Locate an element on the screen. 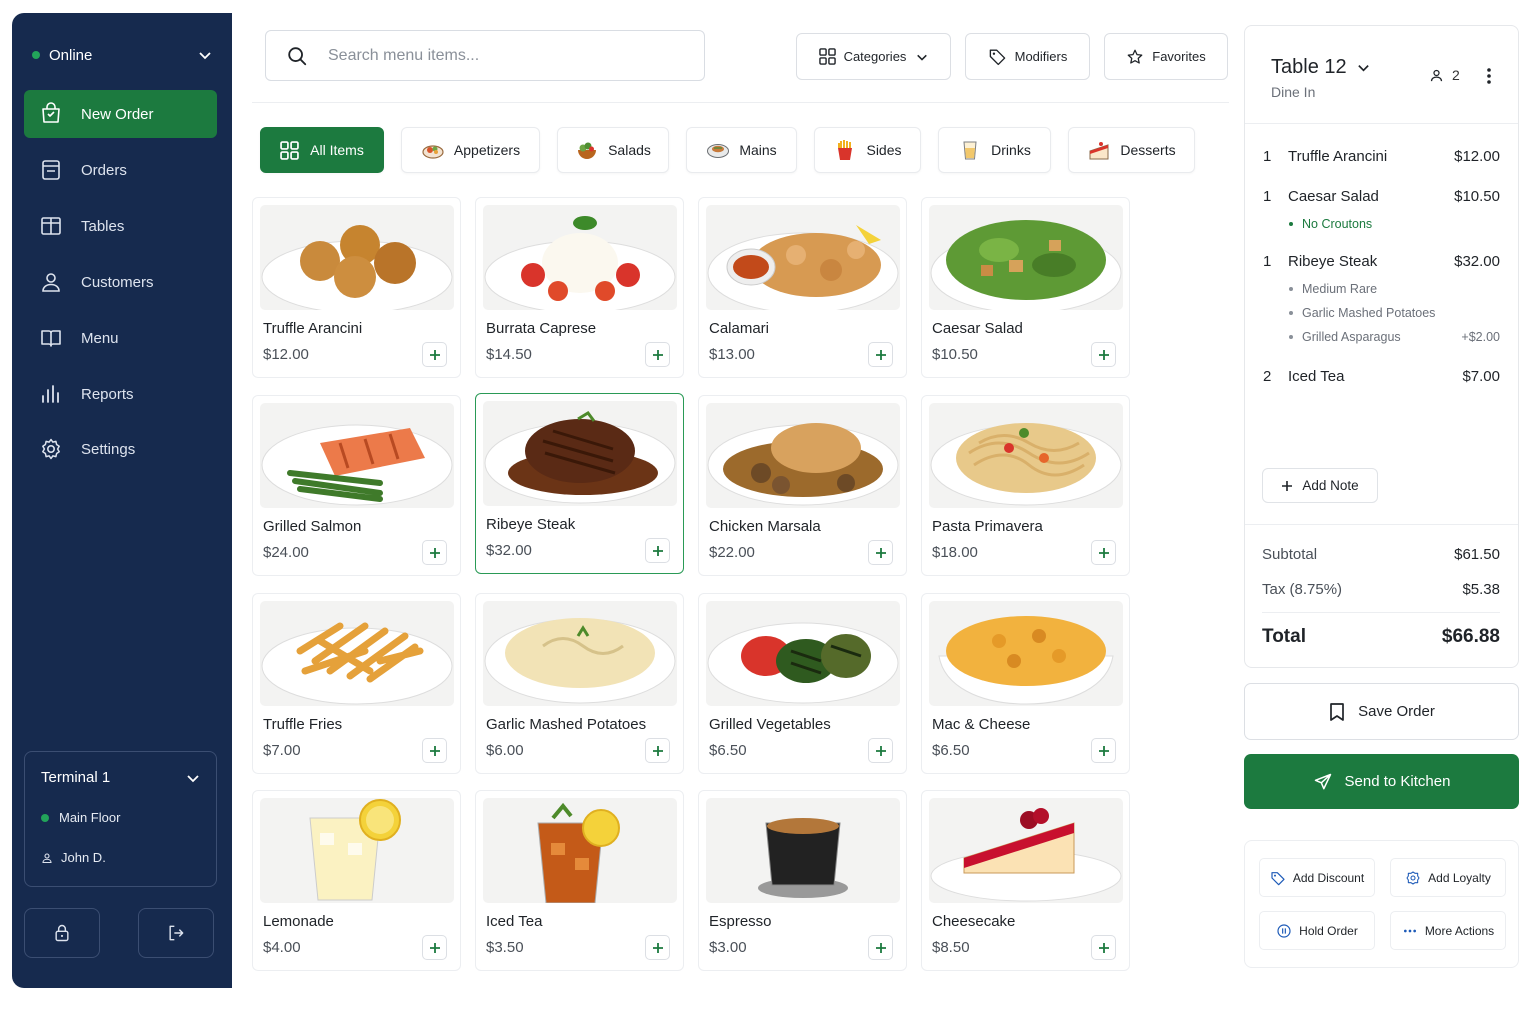  favorites-button: Favorites is located at coordinates (1166, 56).